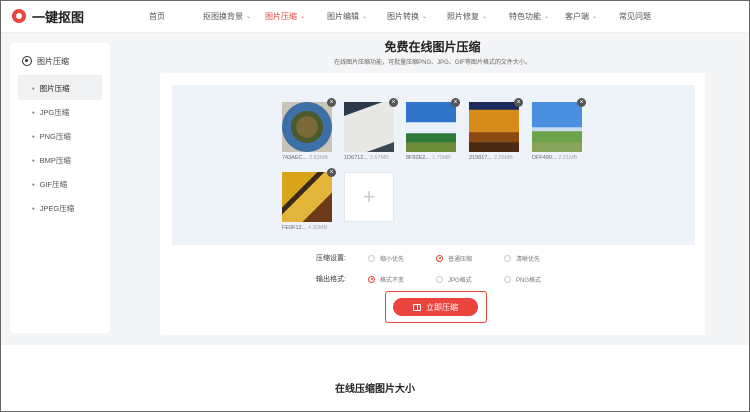 The width and height of the screenshot is (750, 412). I want to click on compress-setting-options: 缩小优先 普通压缩 清晰优先, so click(470, 258).